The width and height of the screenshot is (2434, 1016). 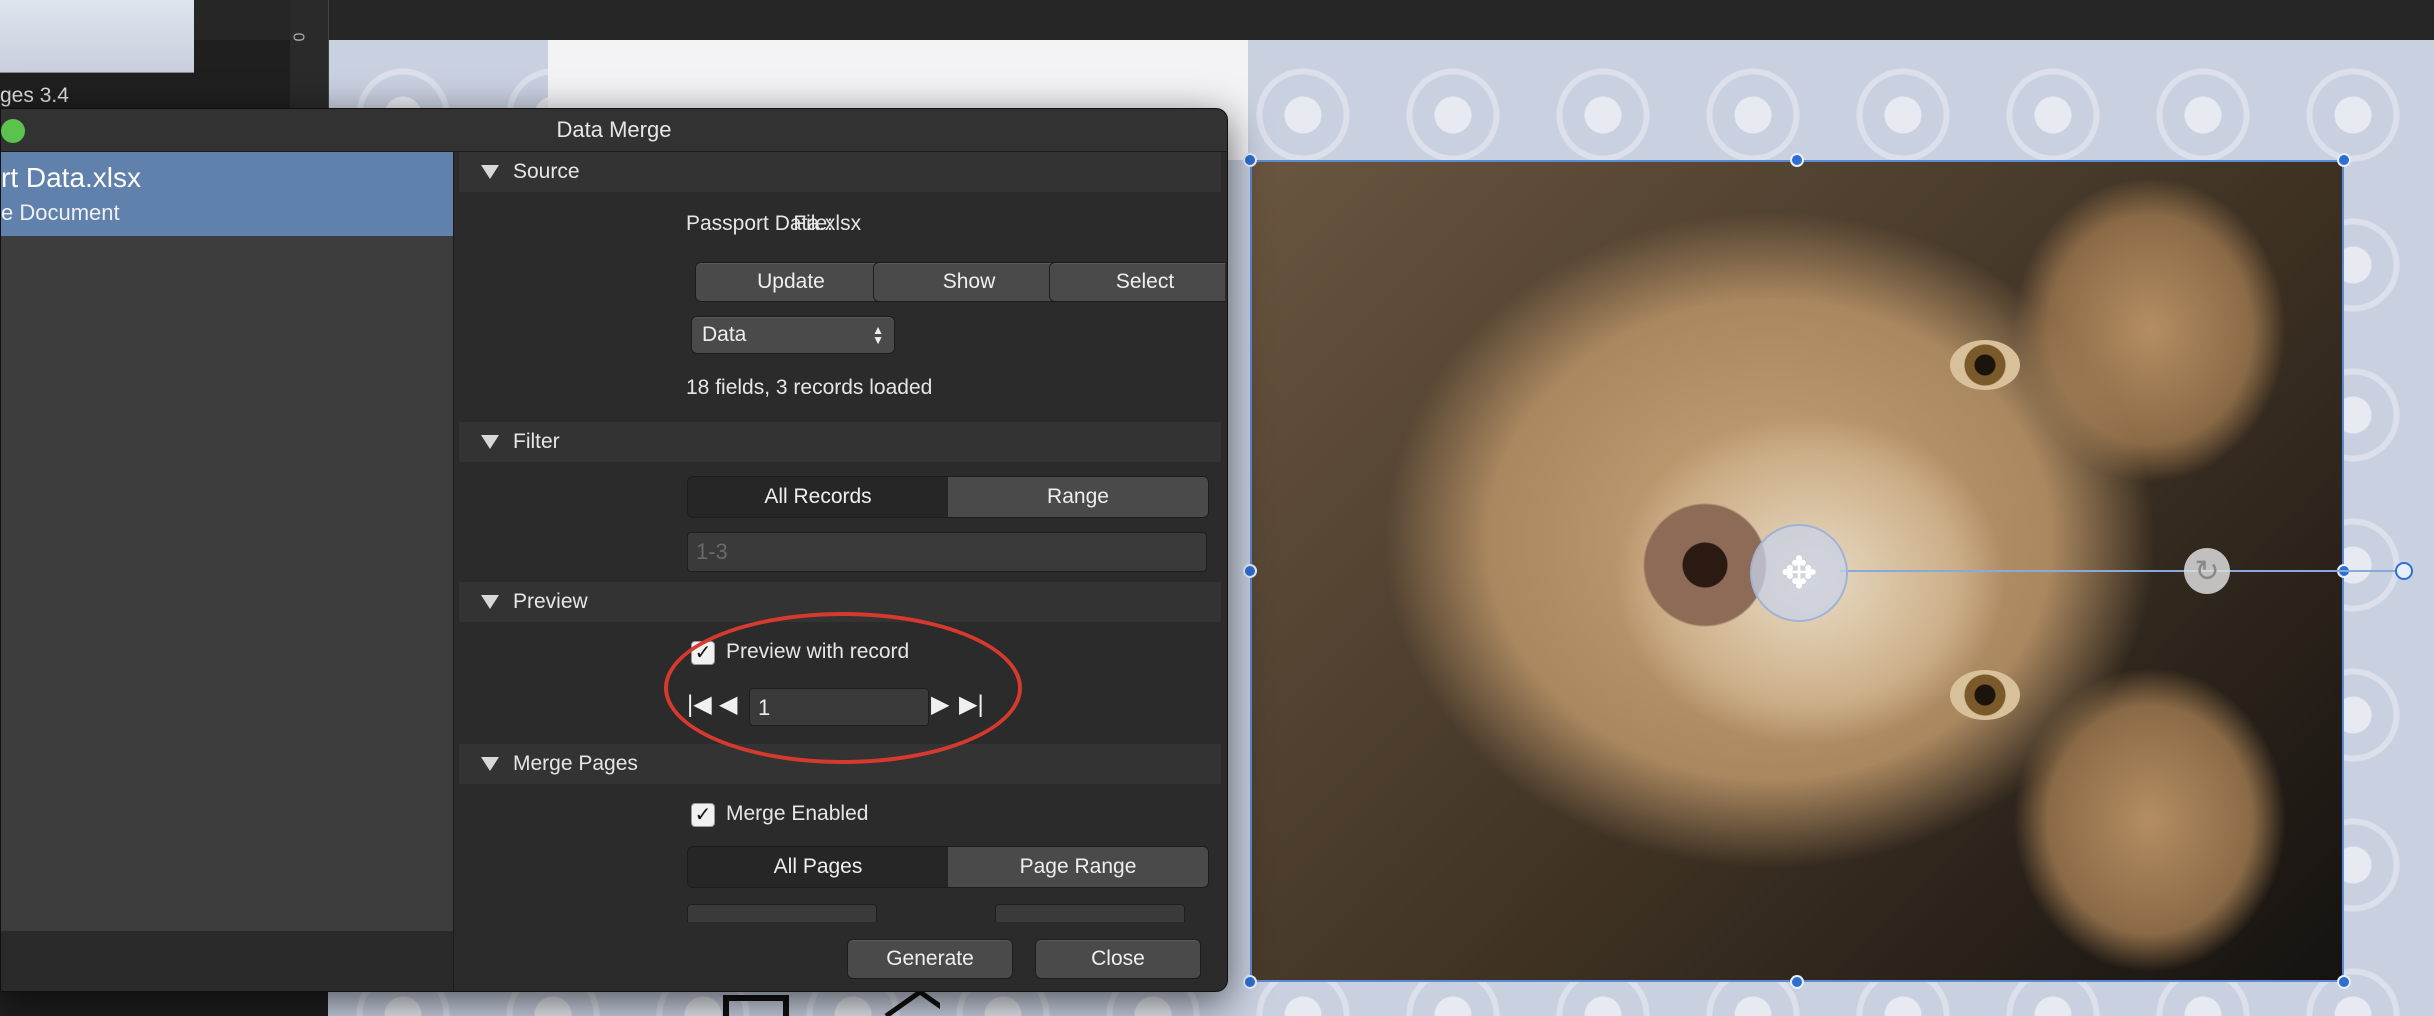 What do you see at coordinates (2120, 571) in the screenshot?
I see `rotation-guide-line` at bounding box center [2120, 571].